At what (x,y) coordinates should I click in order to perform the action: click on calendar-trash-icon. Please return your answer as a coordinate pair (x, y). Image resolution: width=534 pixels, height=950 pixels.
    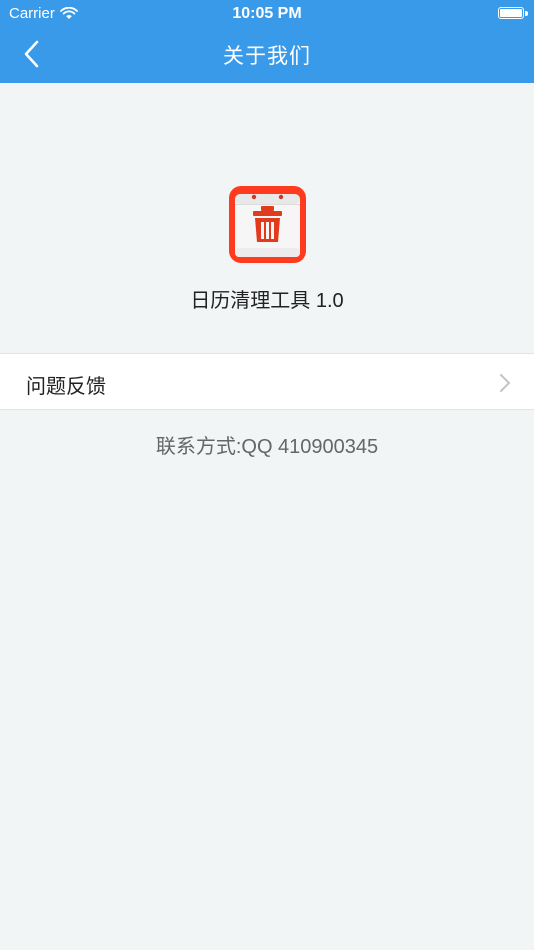
    Looking at the image, I should click on (267, 224).